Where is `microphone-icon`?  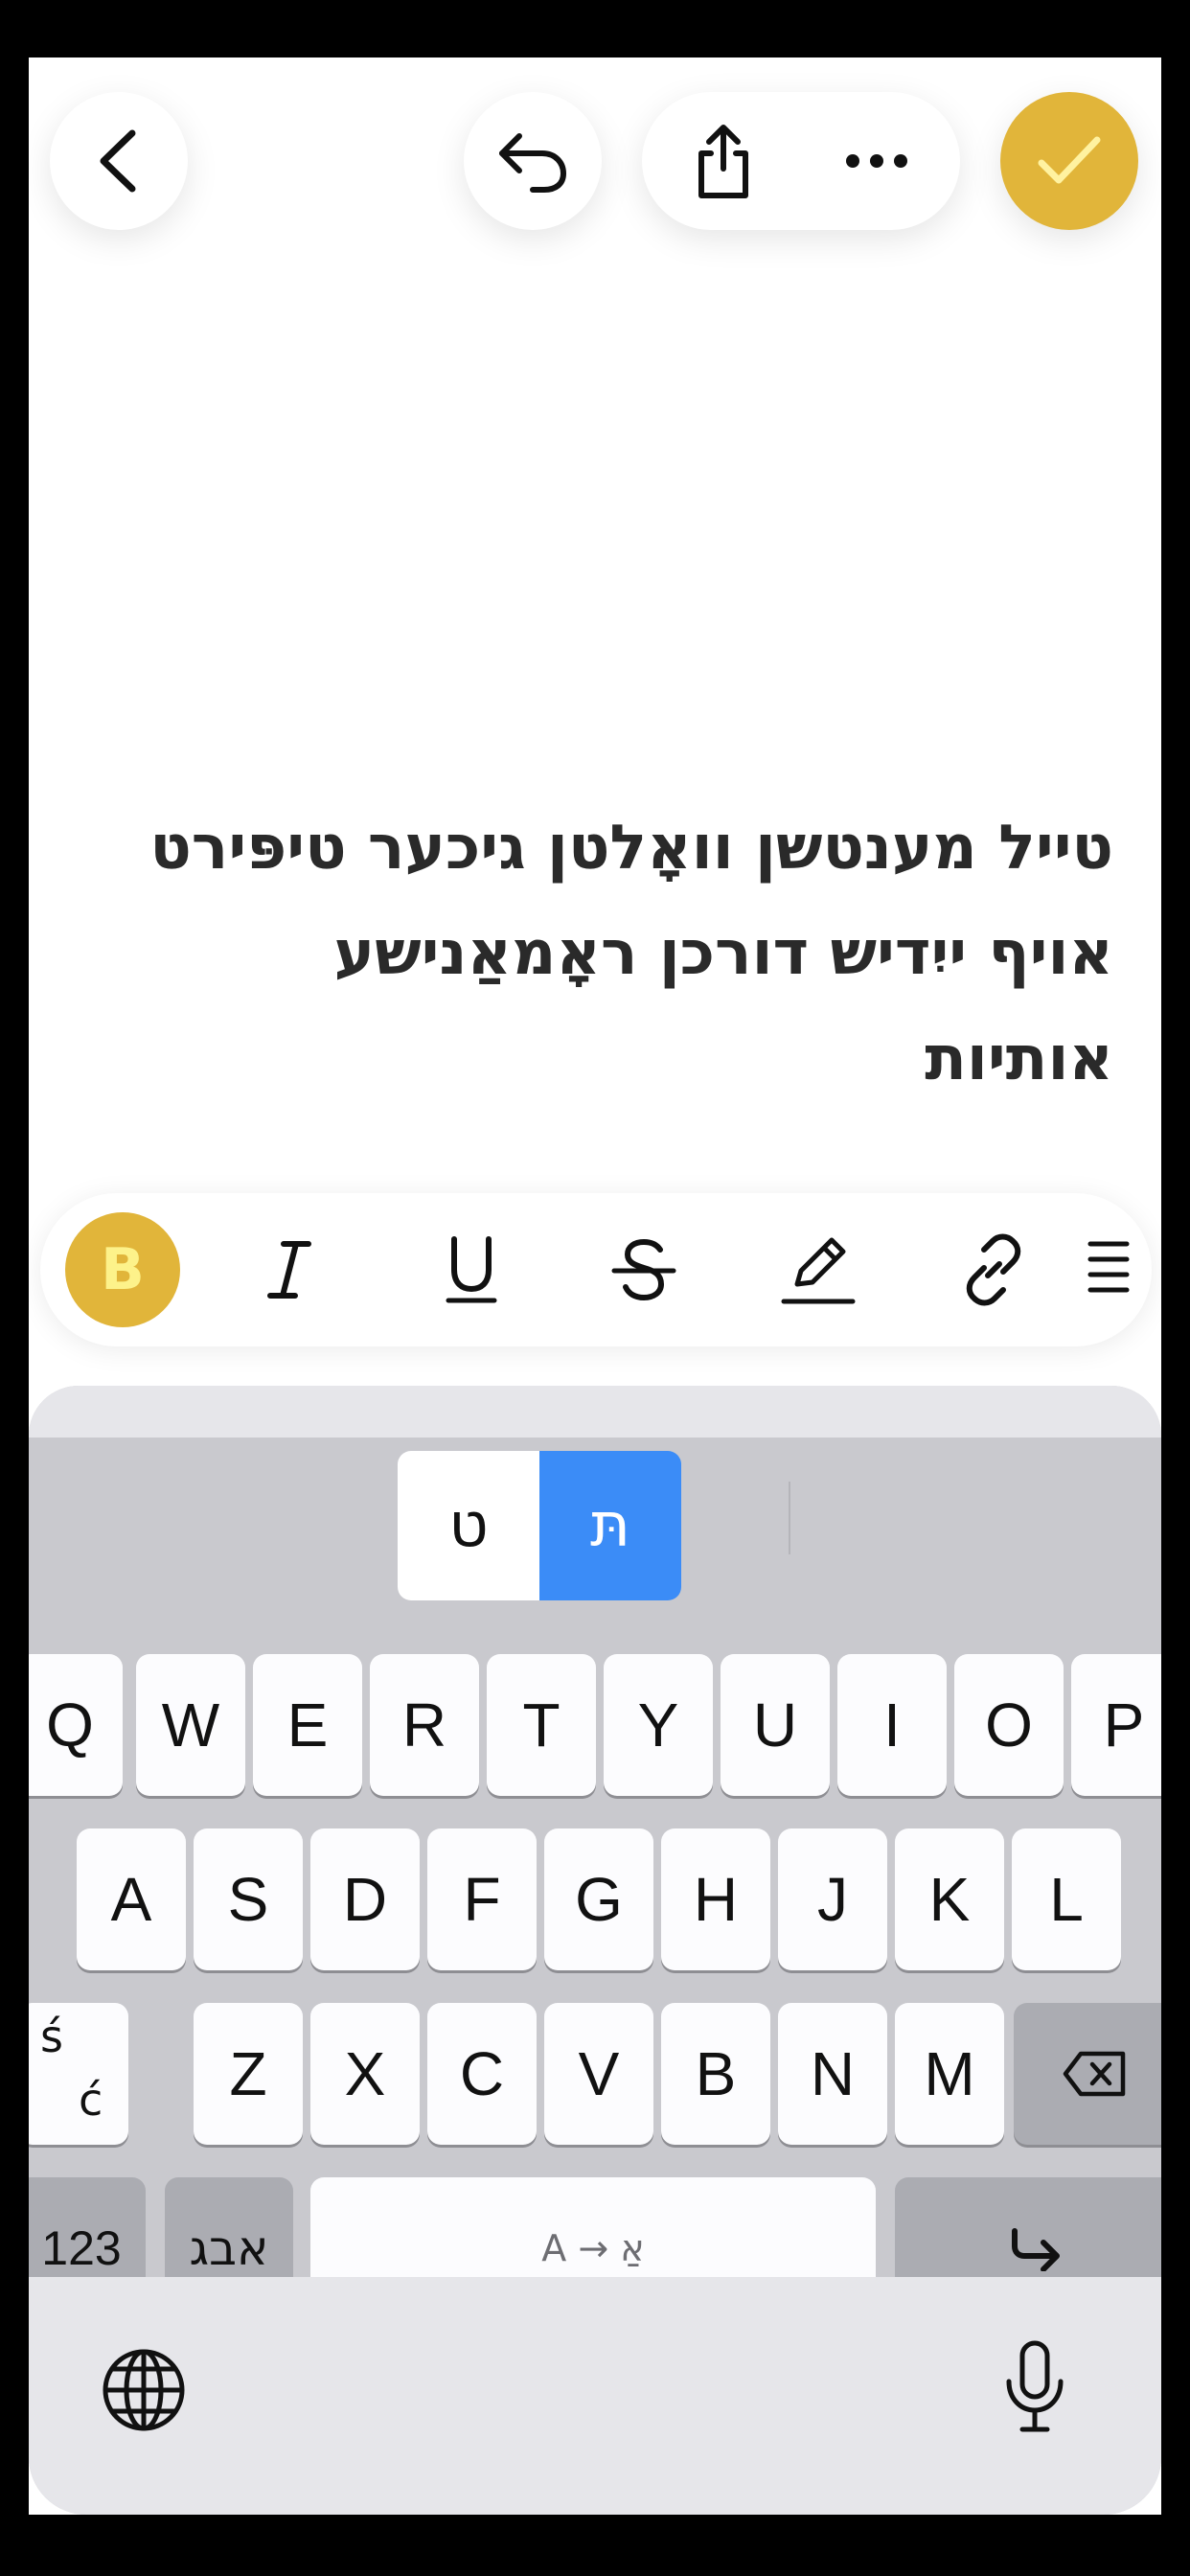 microphone-icon is located at coordinates (1035, 2387).